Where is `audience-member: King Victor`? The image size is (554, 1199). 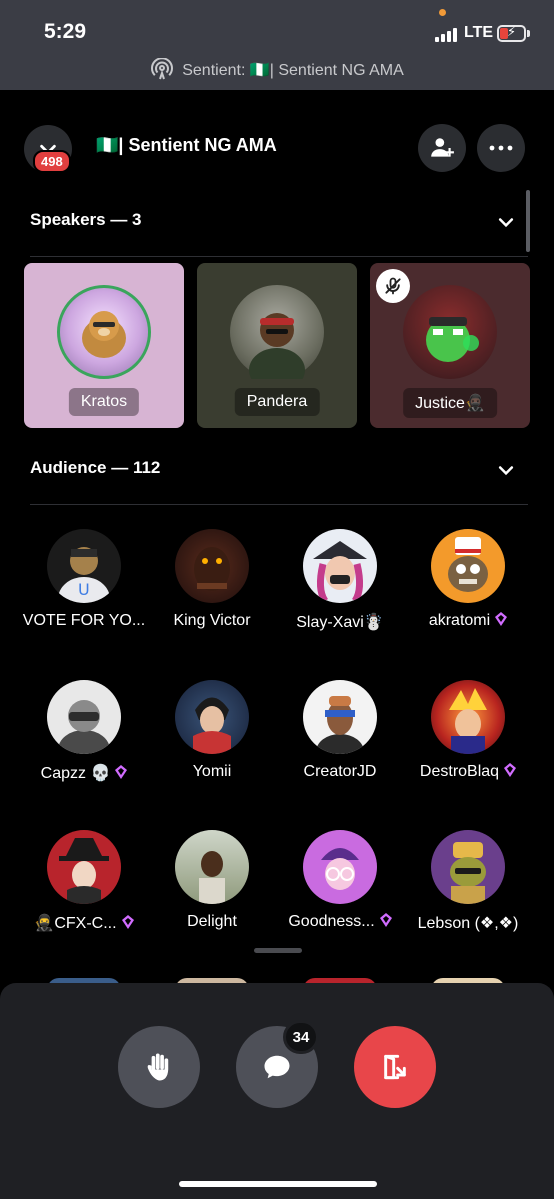 audience-member: King Victor is located at coordinates (212, 584).